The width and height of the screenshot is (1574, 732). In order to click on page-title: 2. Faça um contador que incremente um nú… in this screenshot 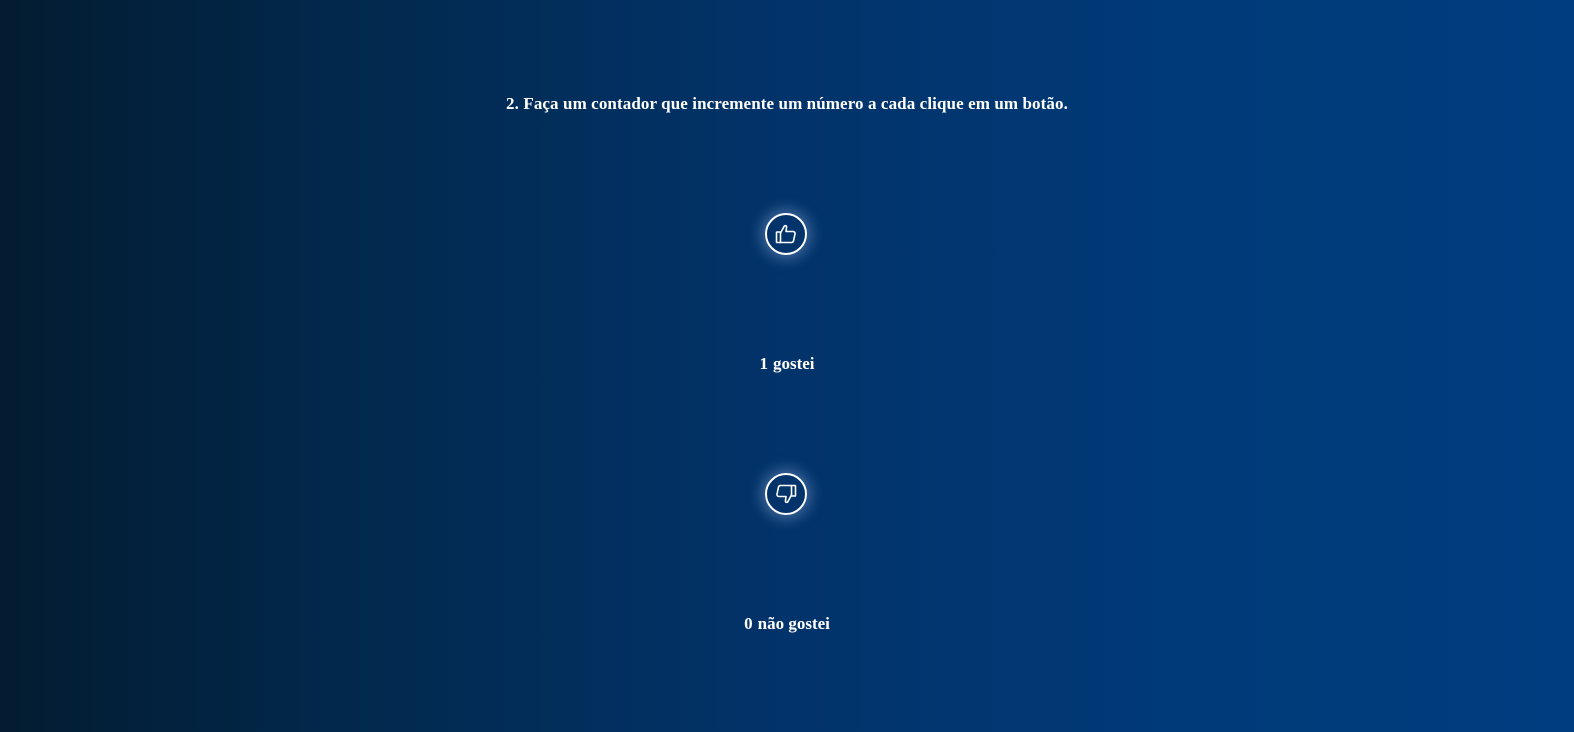, I will do `click(787, 103)`.